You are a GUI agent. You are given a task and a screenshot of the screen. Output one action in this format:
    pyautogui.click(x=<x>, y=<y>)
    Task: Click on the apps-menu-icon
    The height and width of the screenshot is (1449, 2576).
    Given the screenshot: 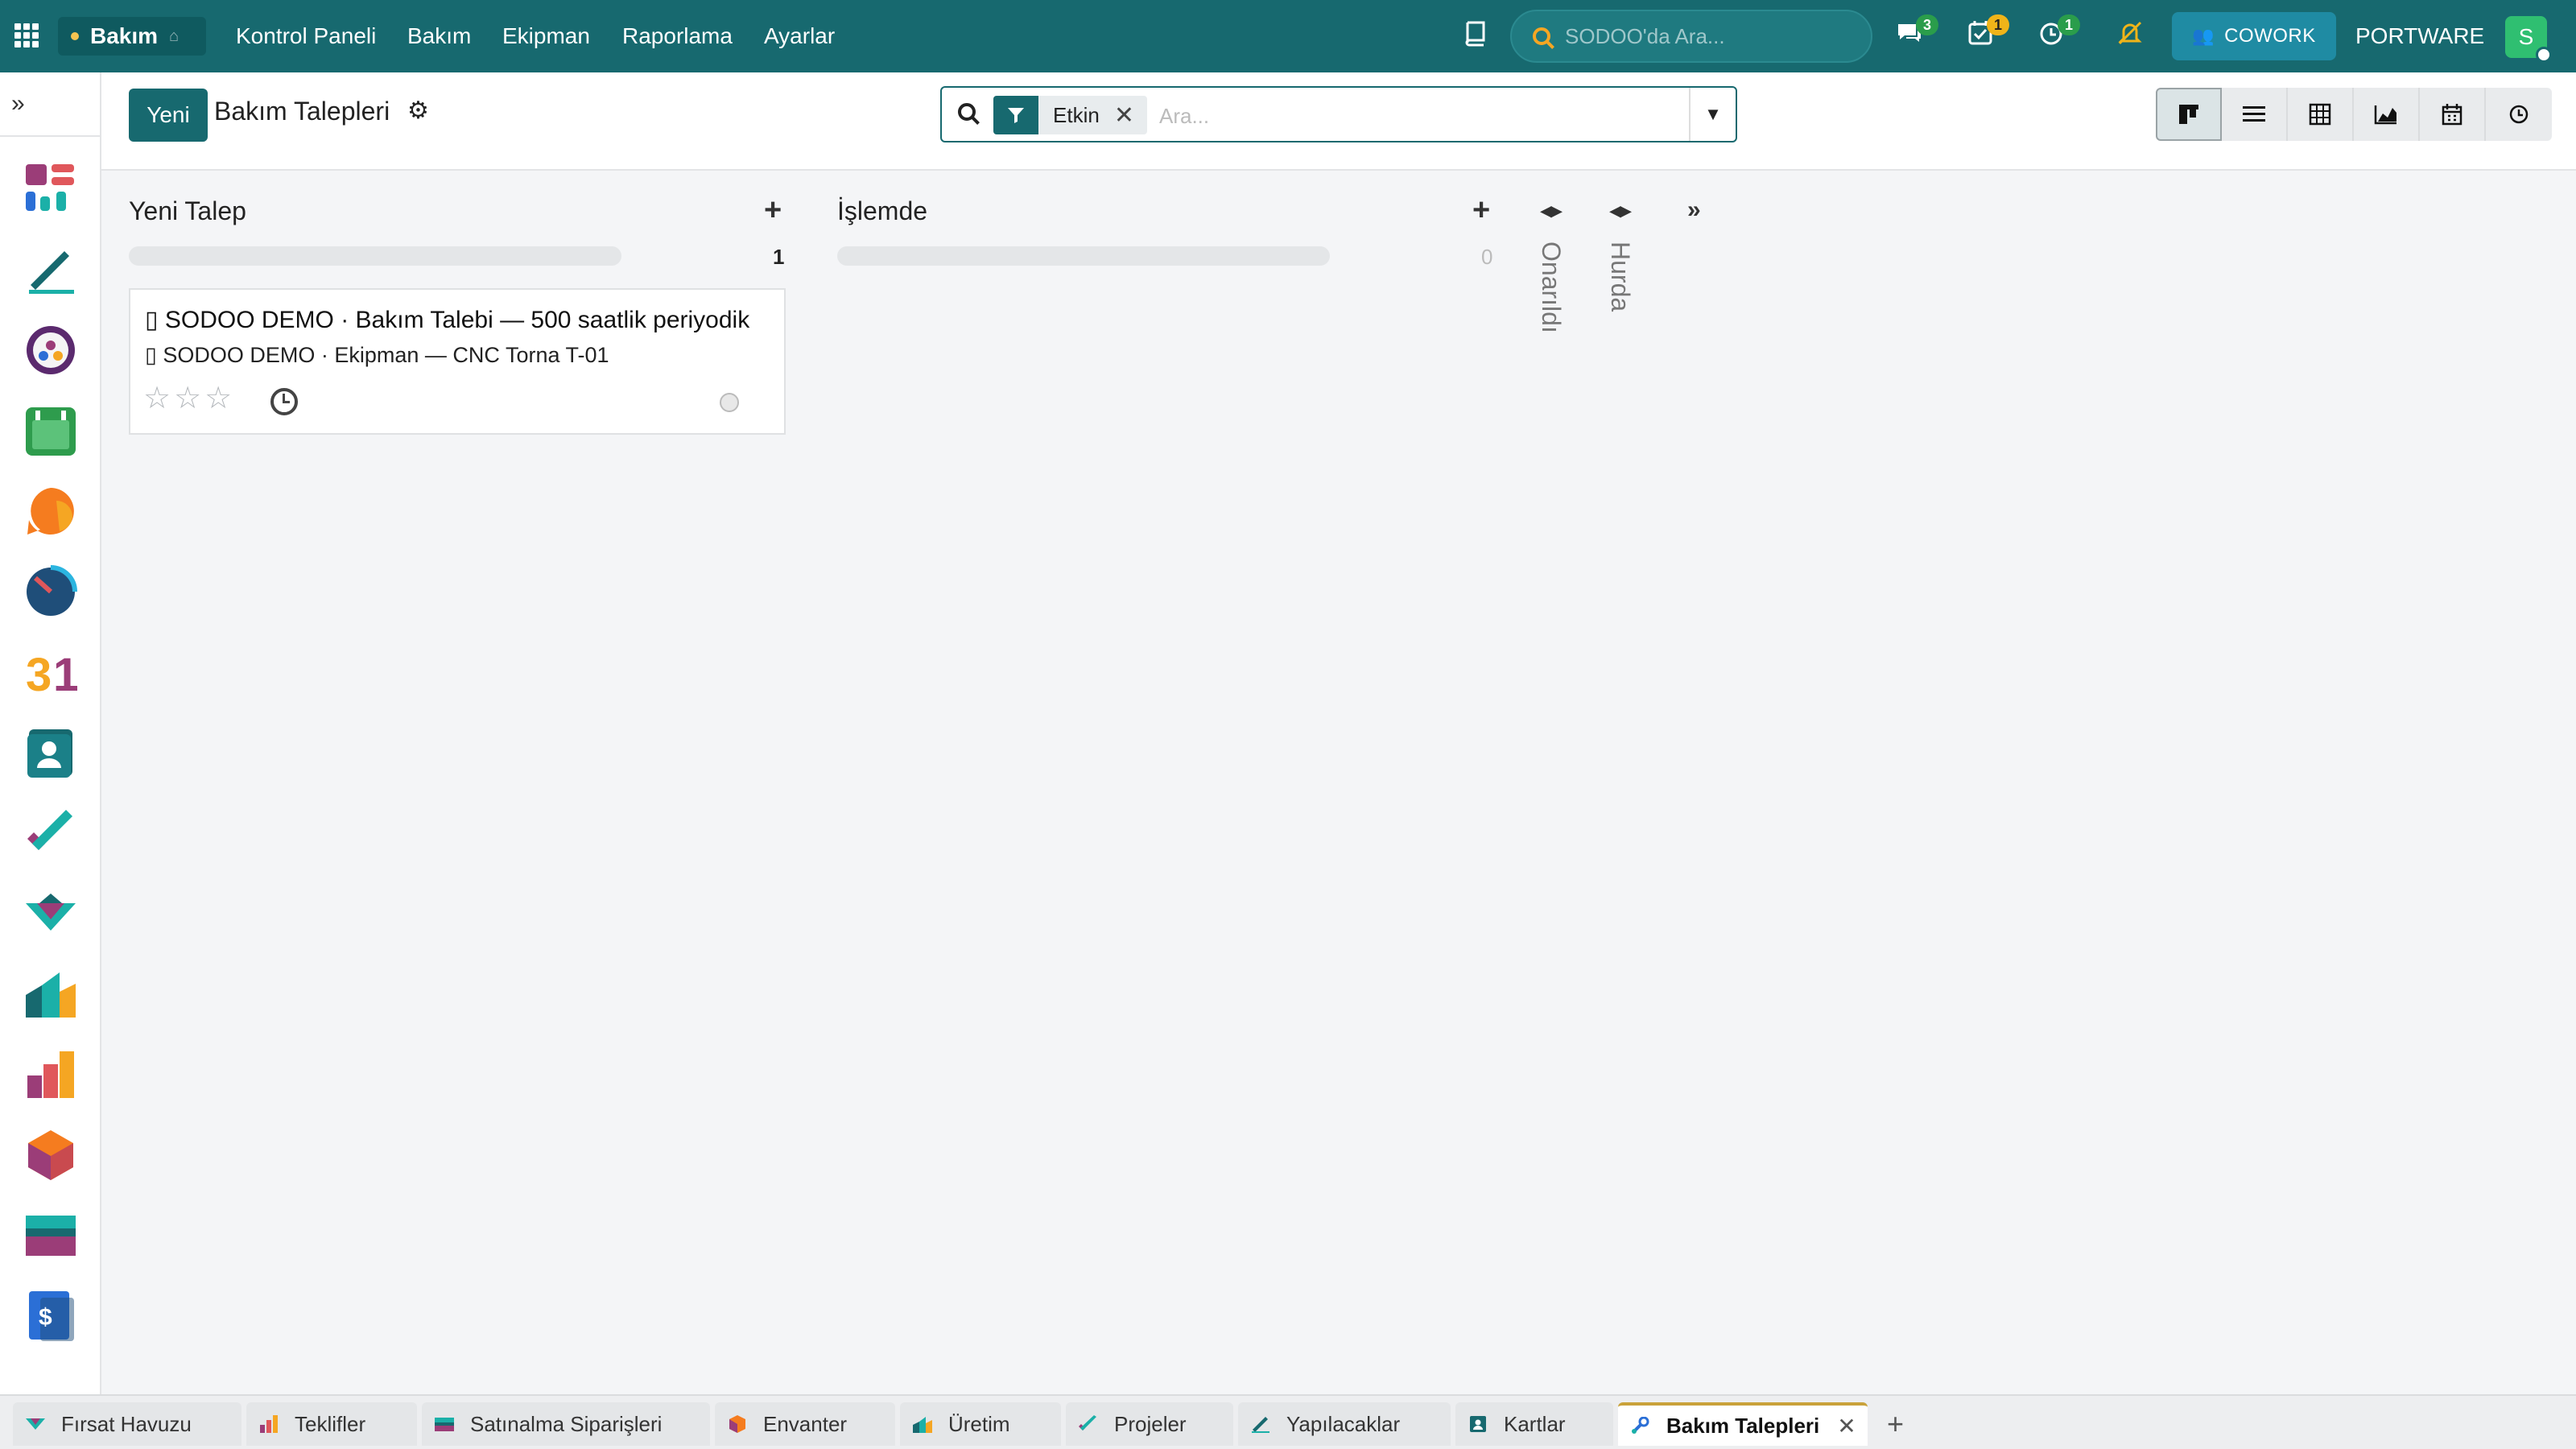 What is the action you would take?
    pyautogui.click(x=26, y=35)
    